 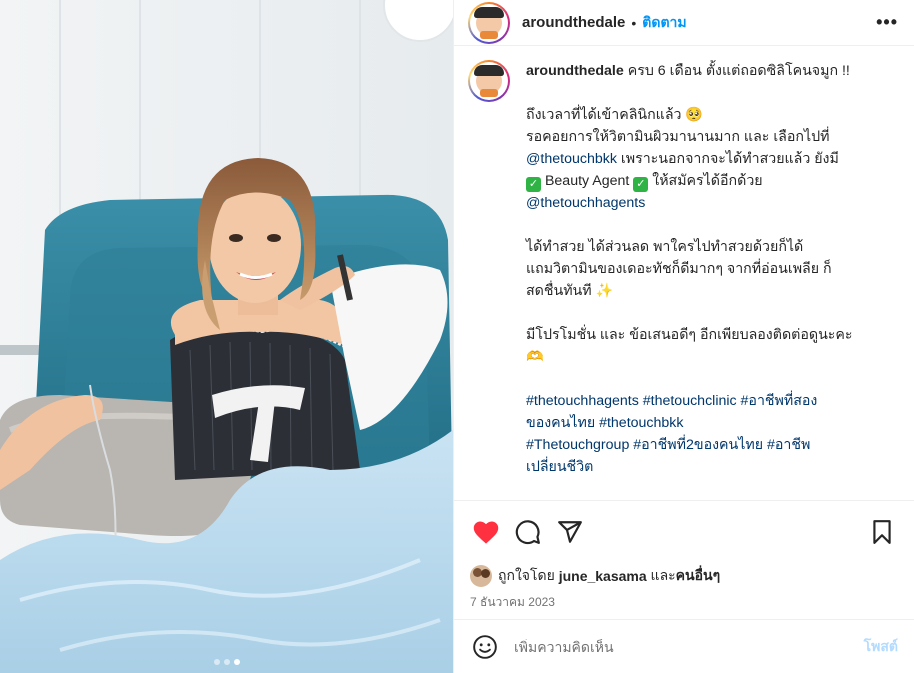 I want to click on bookmark-icon, so click(x=882, y=532).